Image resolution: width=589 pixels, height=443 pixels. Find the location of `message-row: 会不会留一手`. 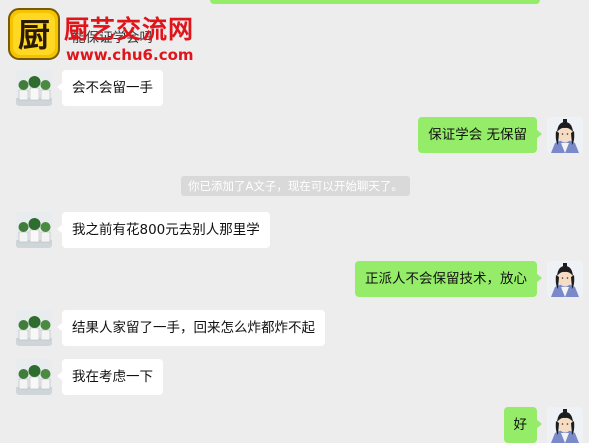

message-row: 会不会留一手 is located at coordinates (89, 88).